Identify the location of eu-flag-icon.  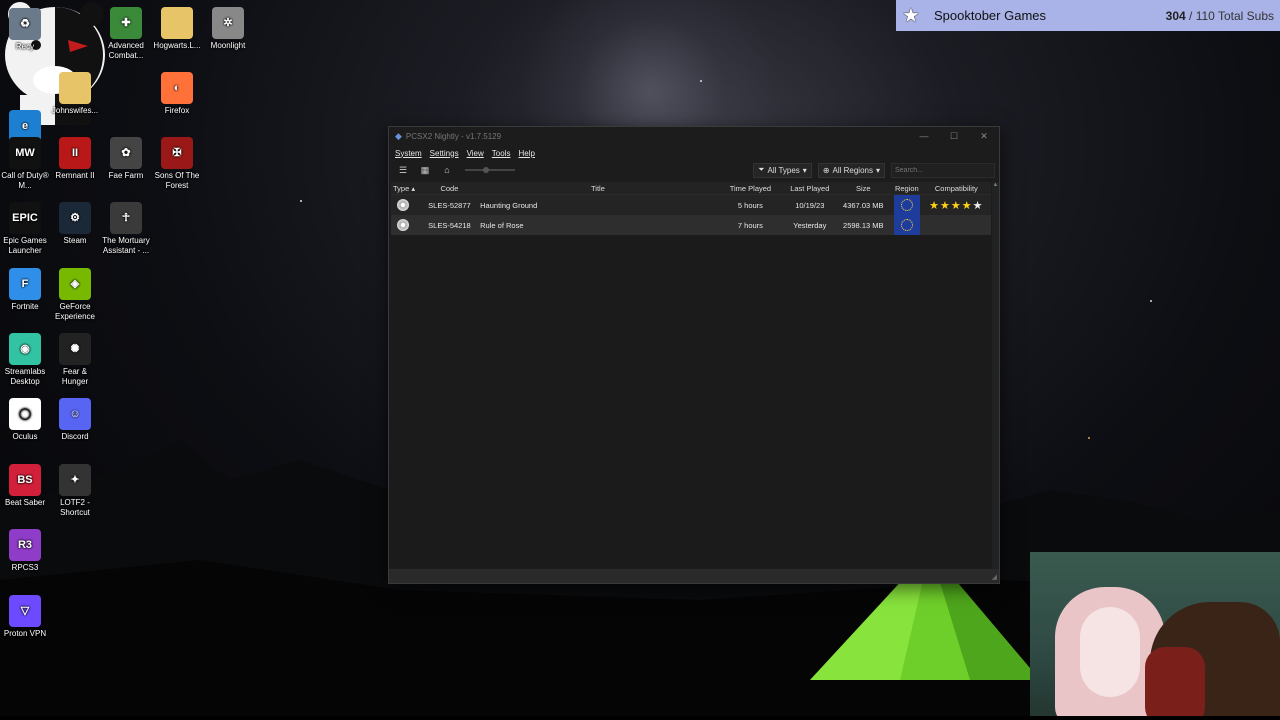
(906, 225).